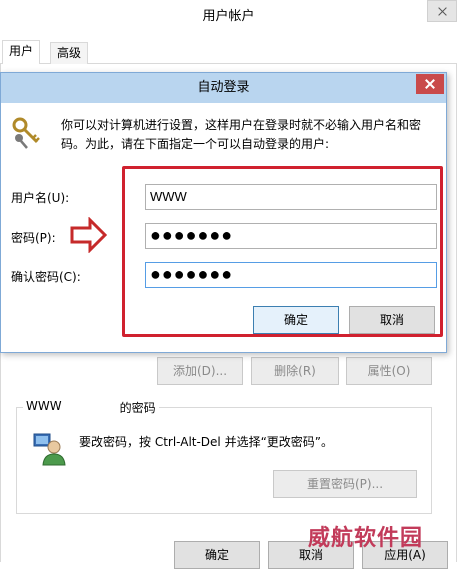 This screenshot has width=457, height=569. I want to click on properties-button: 属性(O), so click(389, 371).